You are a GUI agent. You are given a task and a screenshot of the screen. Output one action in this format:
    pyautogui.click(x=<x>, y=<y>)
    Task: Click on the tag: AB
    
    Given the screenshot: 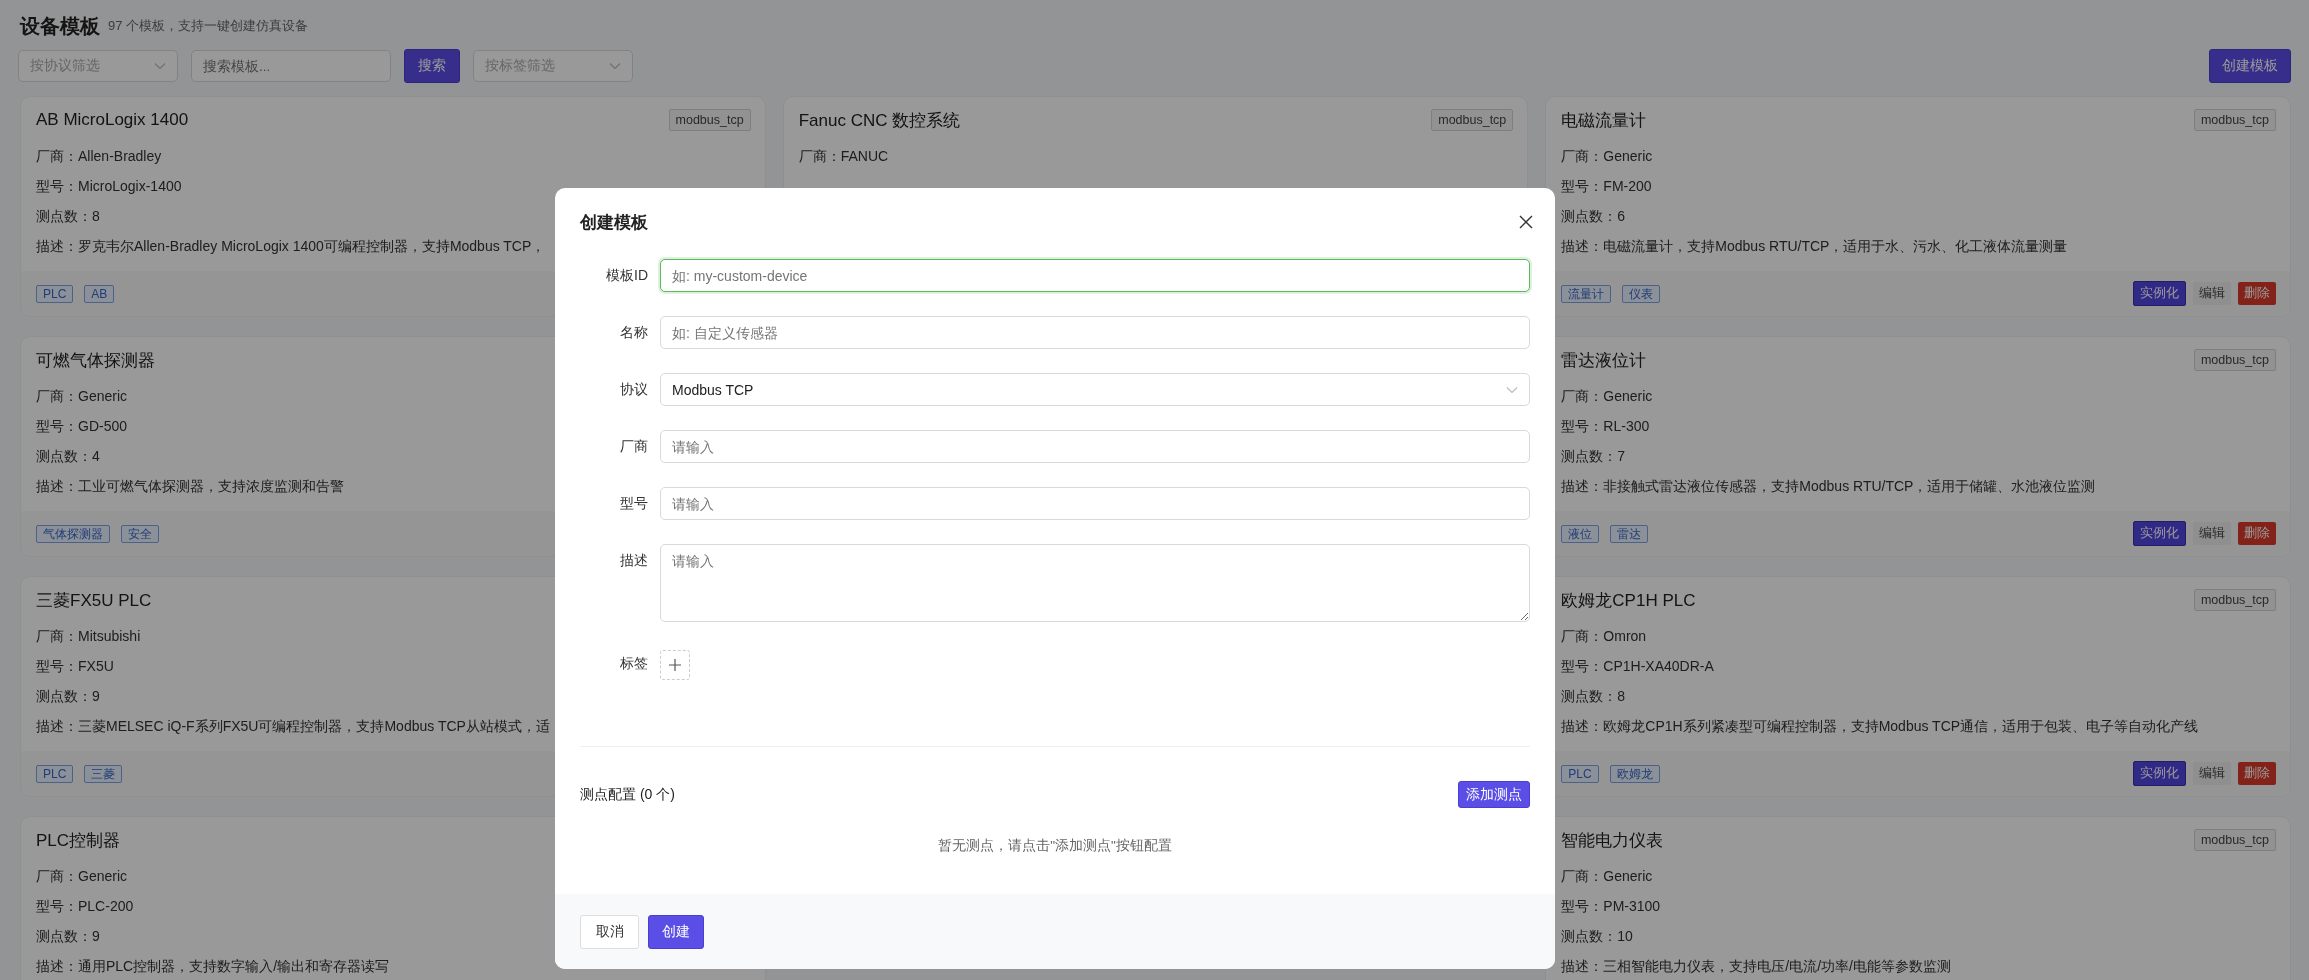 What is the action you would take?
    pyautogui.click(x=99, y=293)
    